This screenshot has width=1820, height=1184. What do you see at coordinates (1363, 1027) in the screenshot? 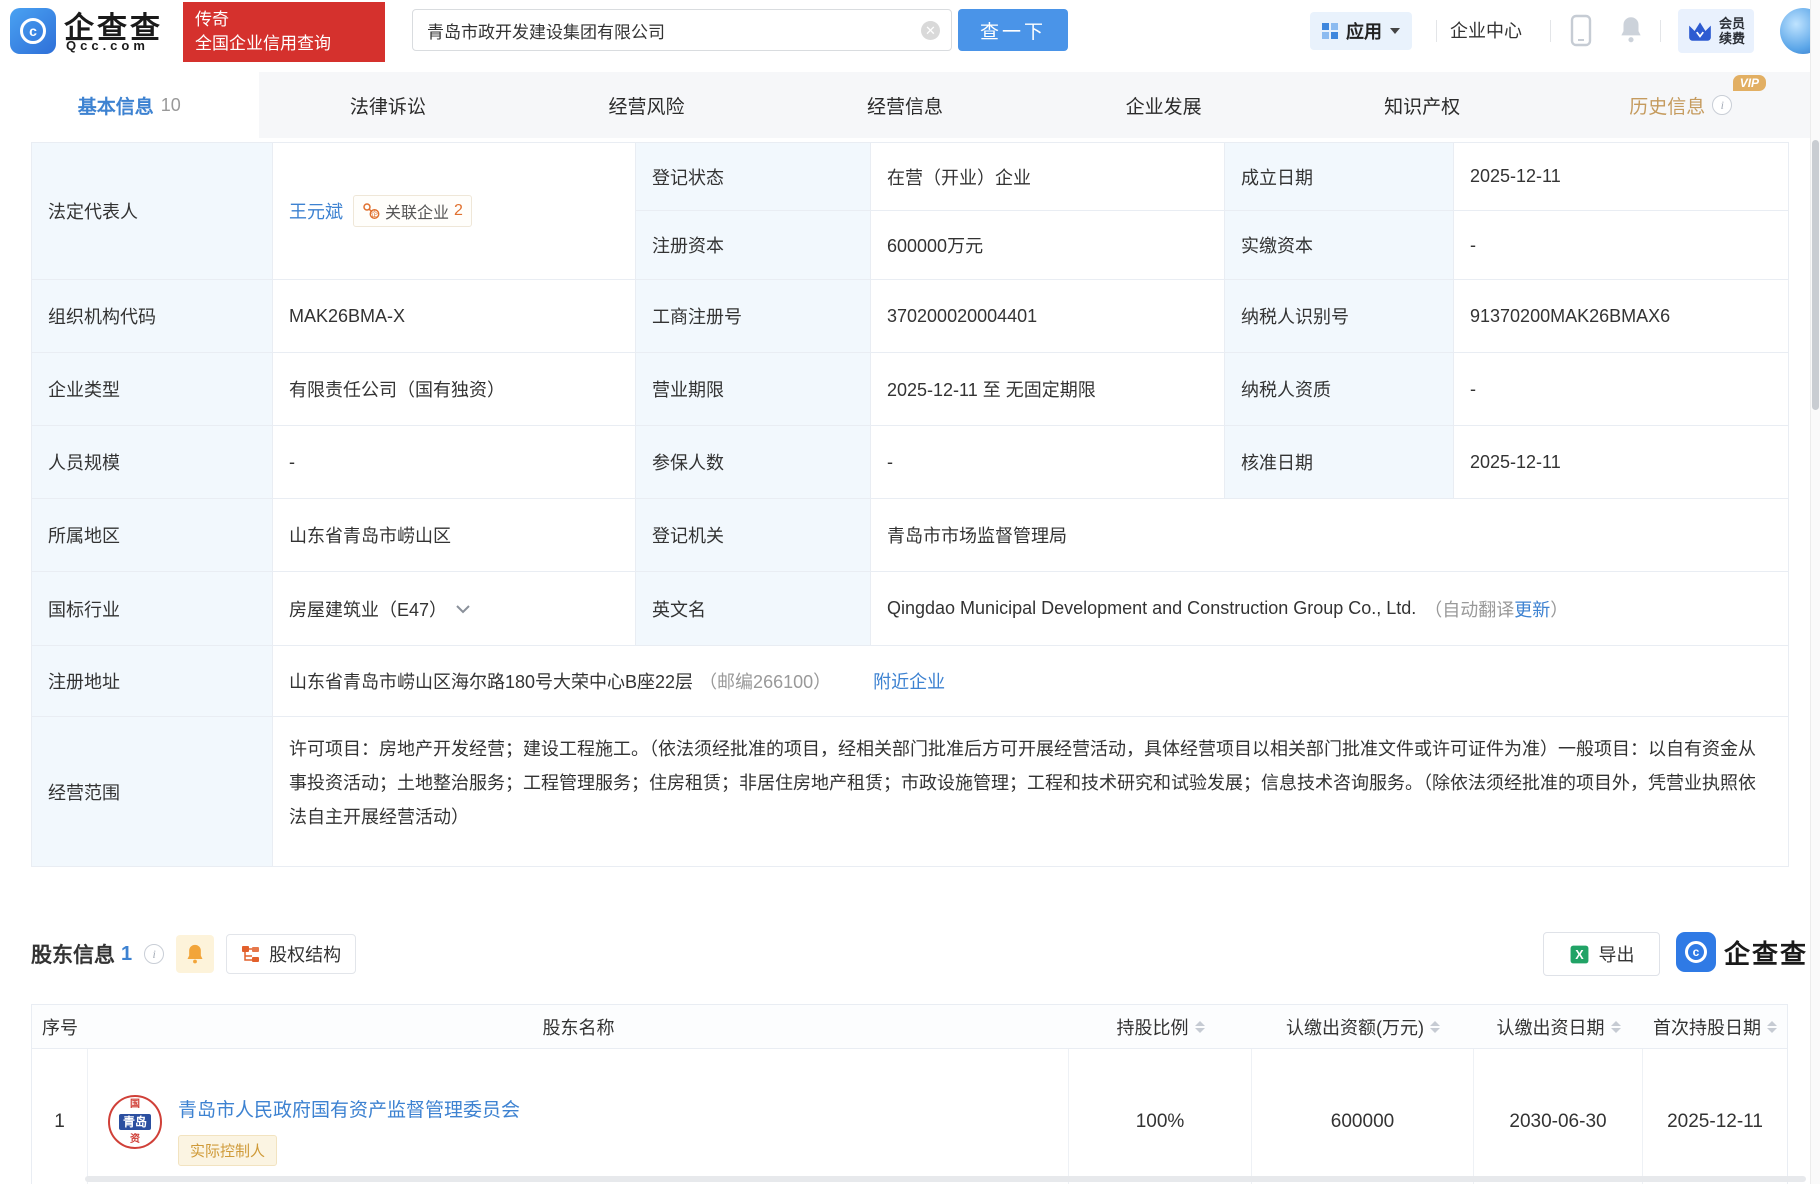
I see `col-header-amount: 认缴出资额(万元)` at bounding box center [1363, 1027].